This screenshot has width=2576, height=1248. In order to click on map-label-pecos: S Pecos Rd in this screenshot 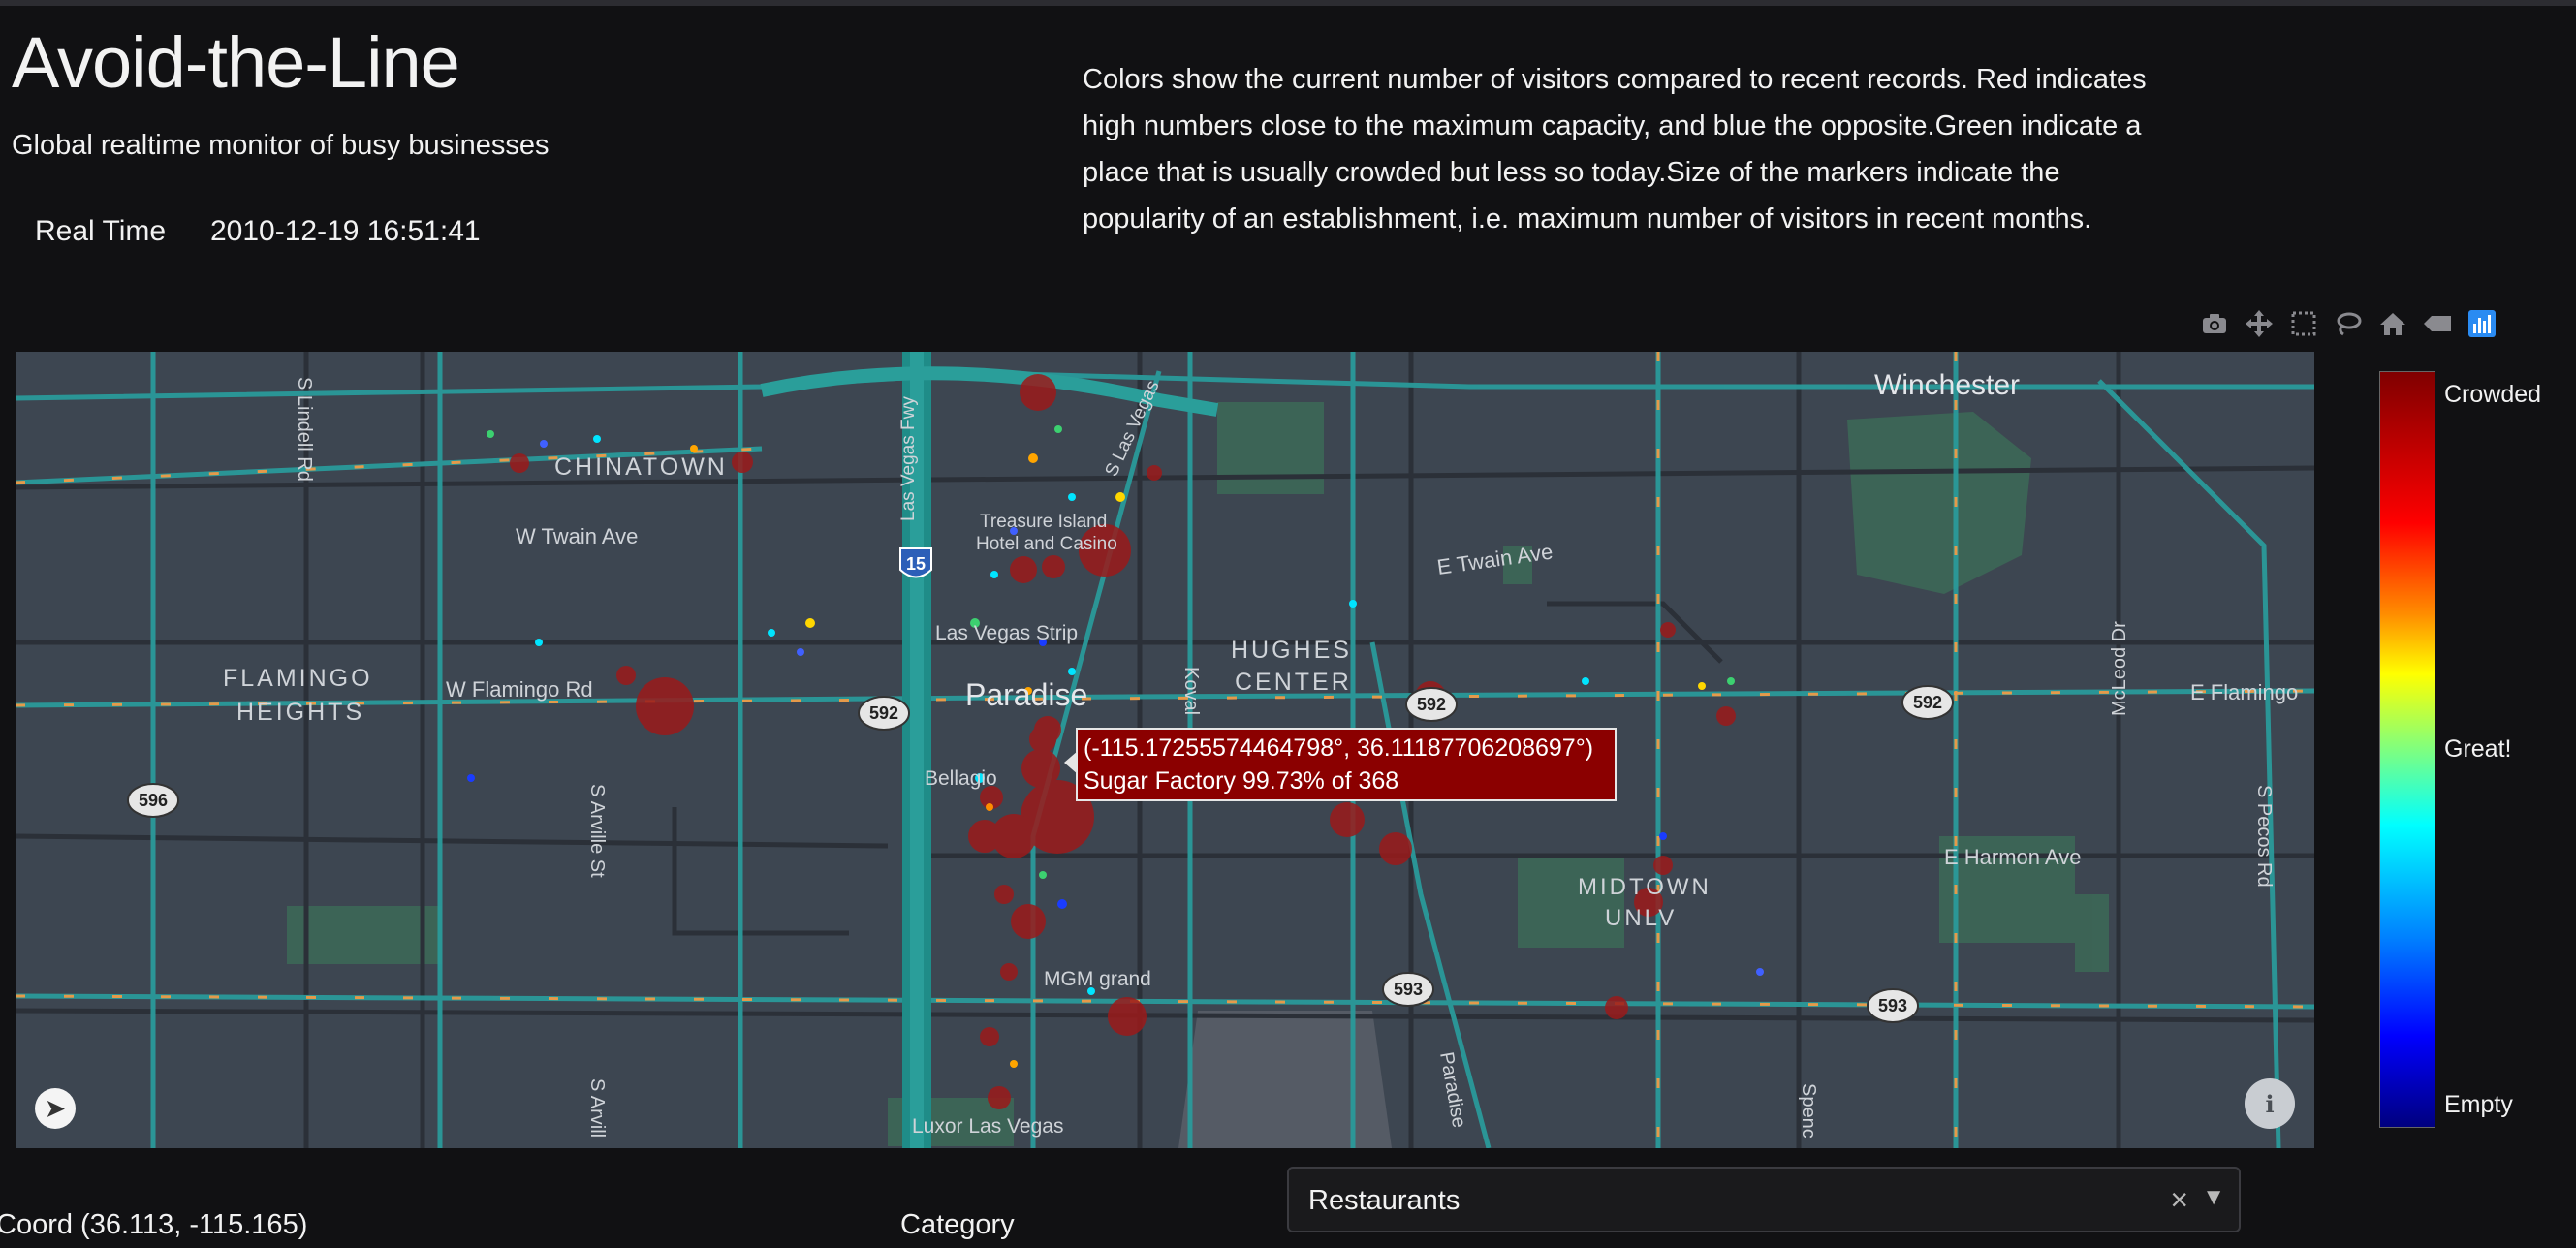, I will do `click(2264, 837)`.